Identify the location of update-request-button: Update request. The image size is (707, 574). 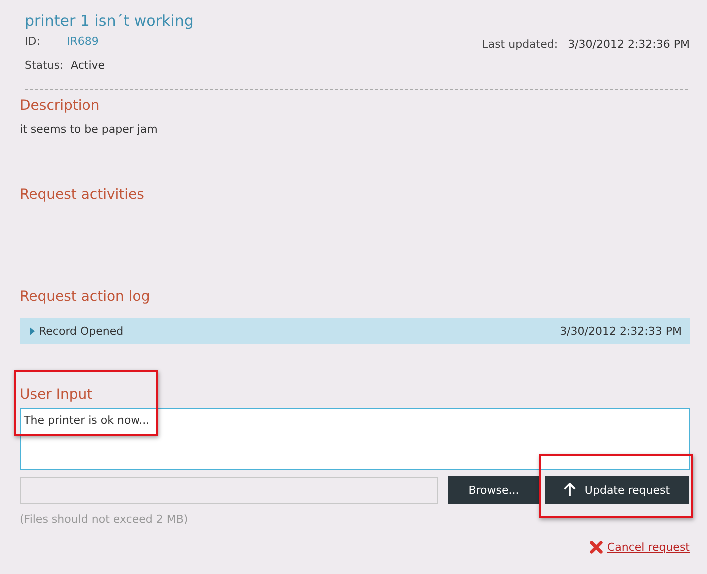
(617, 490).